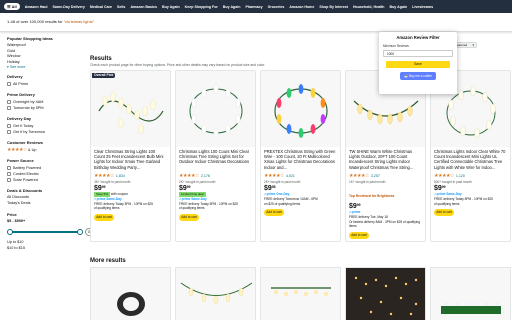  Describe the element at coordinates (35, 21) in the screenshot. I see `results-count: 1-48 of over 100,000 results for` at that location.